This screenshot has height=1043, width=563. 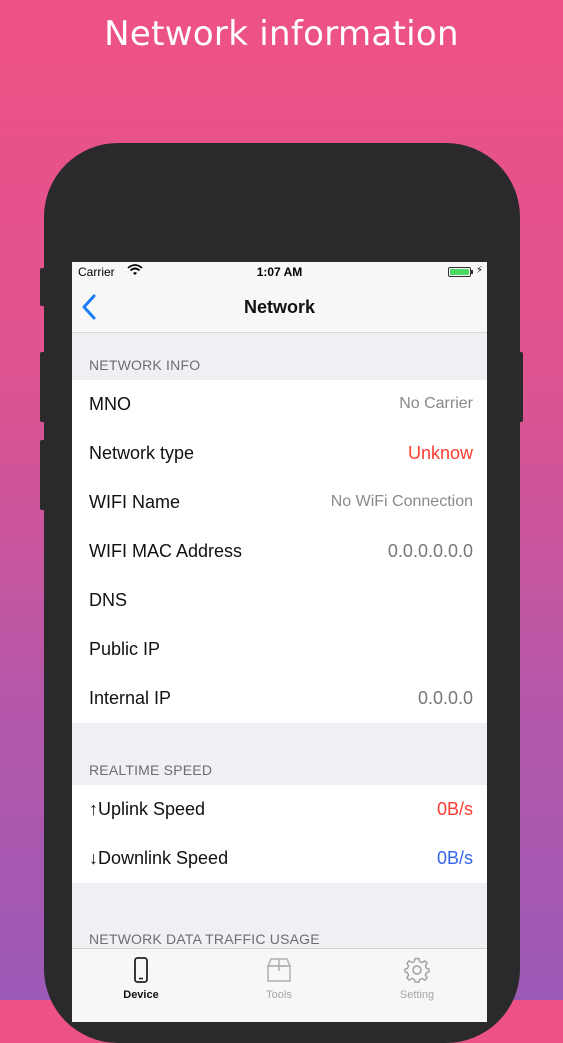 I want to click on tab-tools: Tools, so click(x=279, y=979).